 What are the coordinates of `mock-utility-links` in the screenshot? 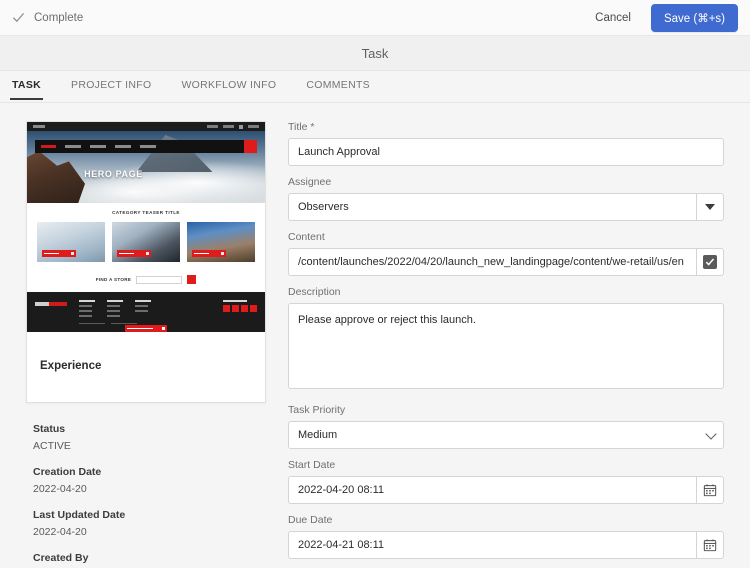 It's located at (233, 126).